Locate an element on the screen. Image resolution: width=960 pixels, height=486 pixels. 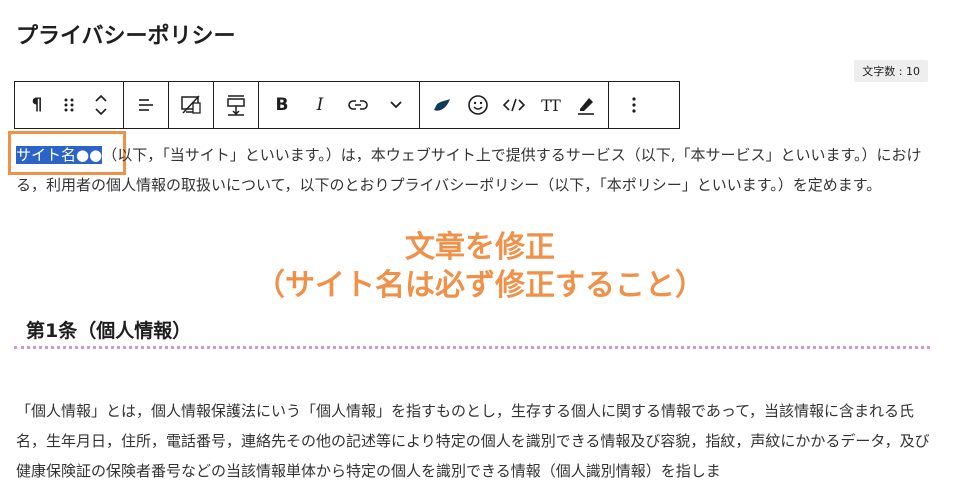
format-group: B I is located at coordinates (339, 105).